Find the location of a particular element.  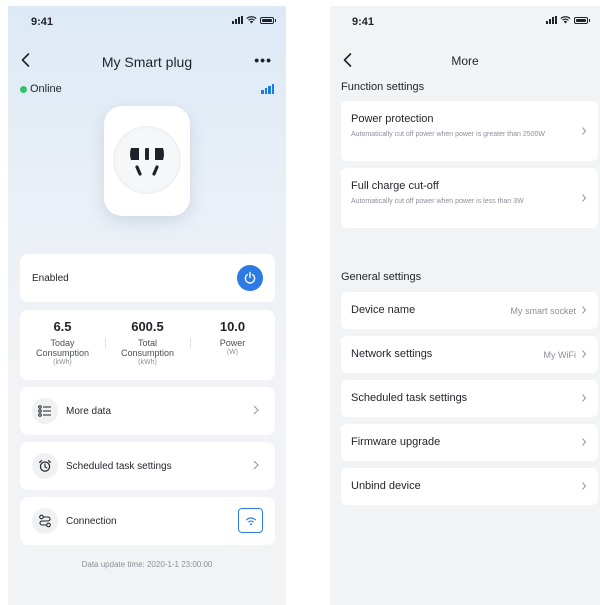

online-status: Online is located at coordinates (41, 89).